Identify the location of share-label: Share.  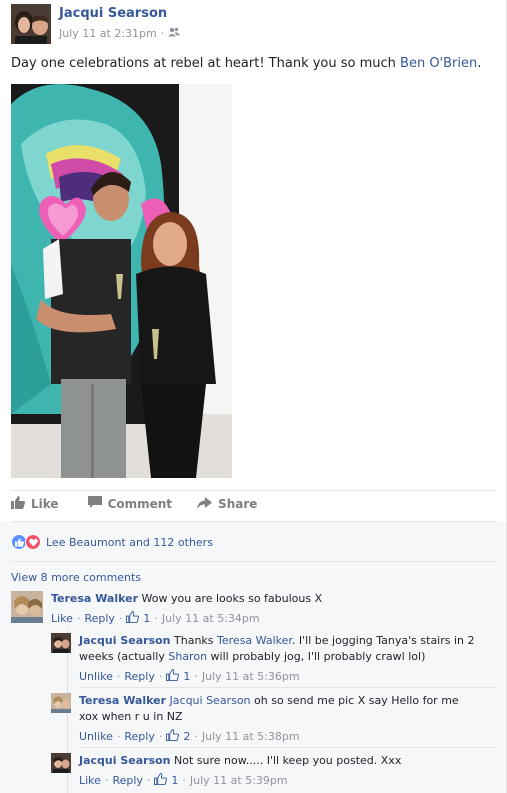
(238, 504).